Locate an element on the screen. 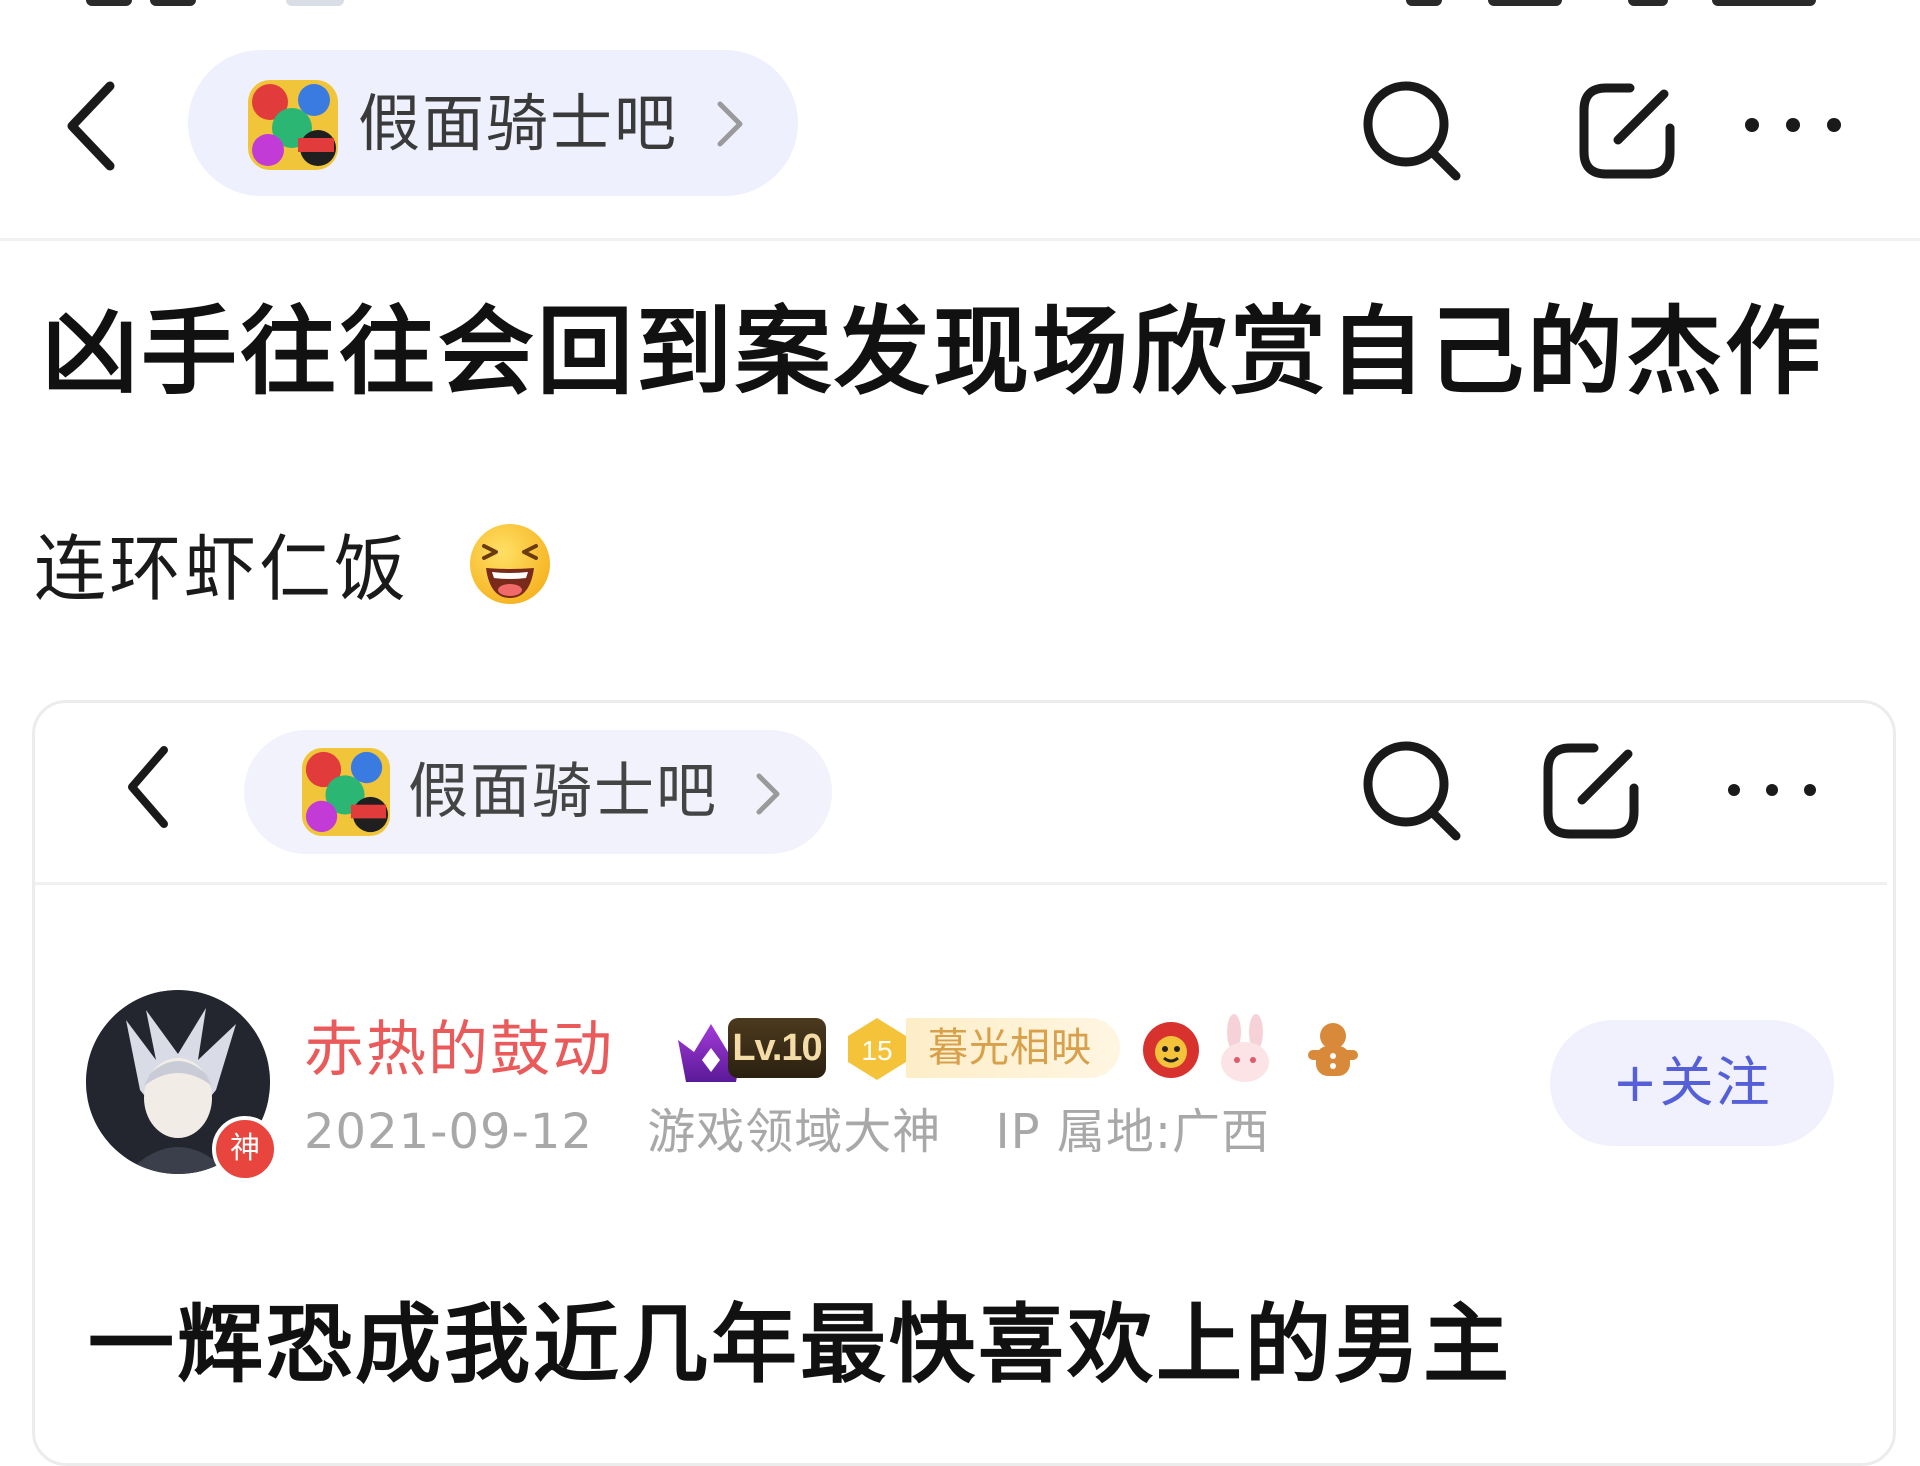 Image resolution: width=1920 pixels, height=1466 pixels. fan-level: 15 is located at coordinates (876, 1050).